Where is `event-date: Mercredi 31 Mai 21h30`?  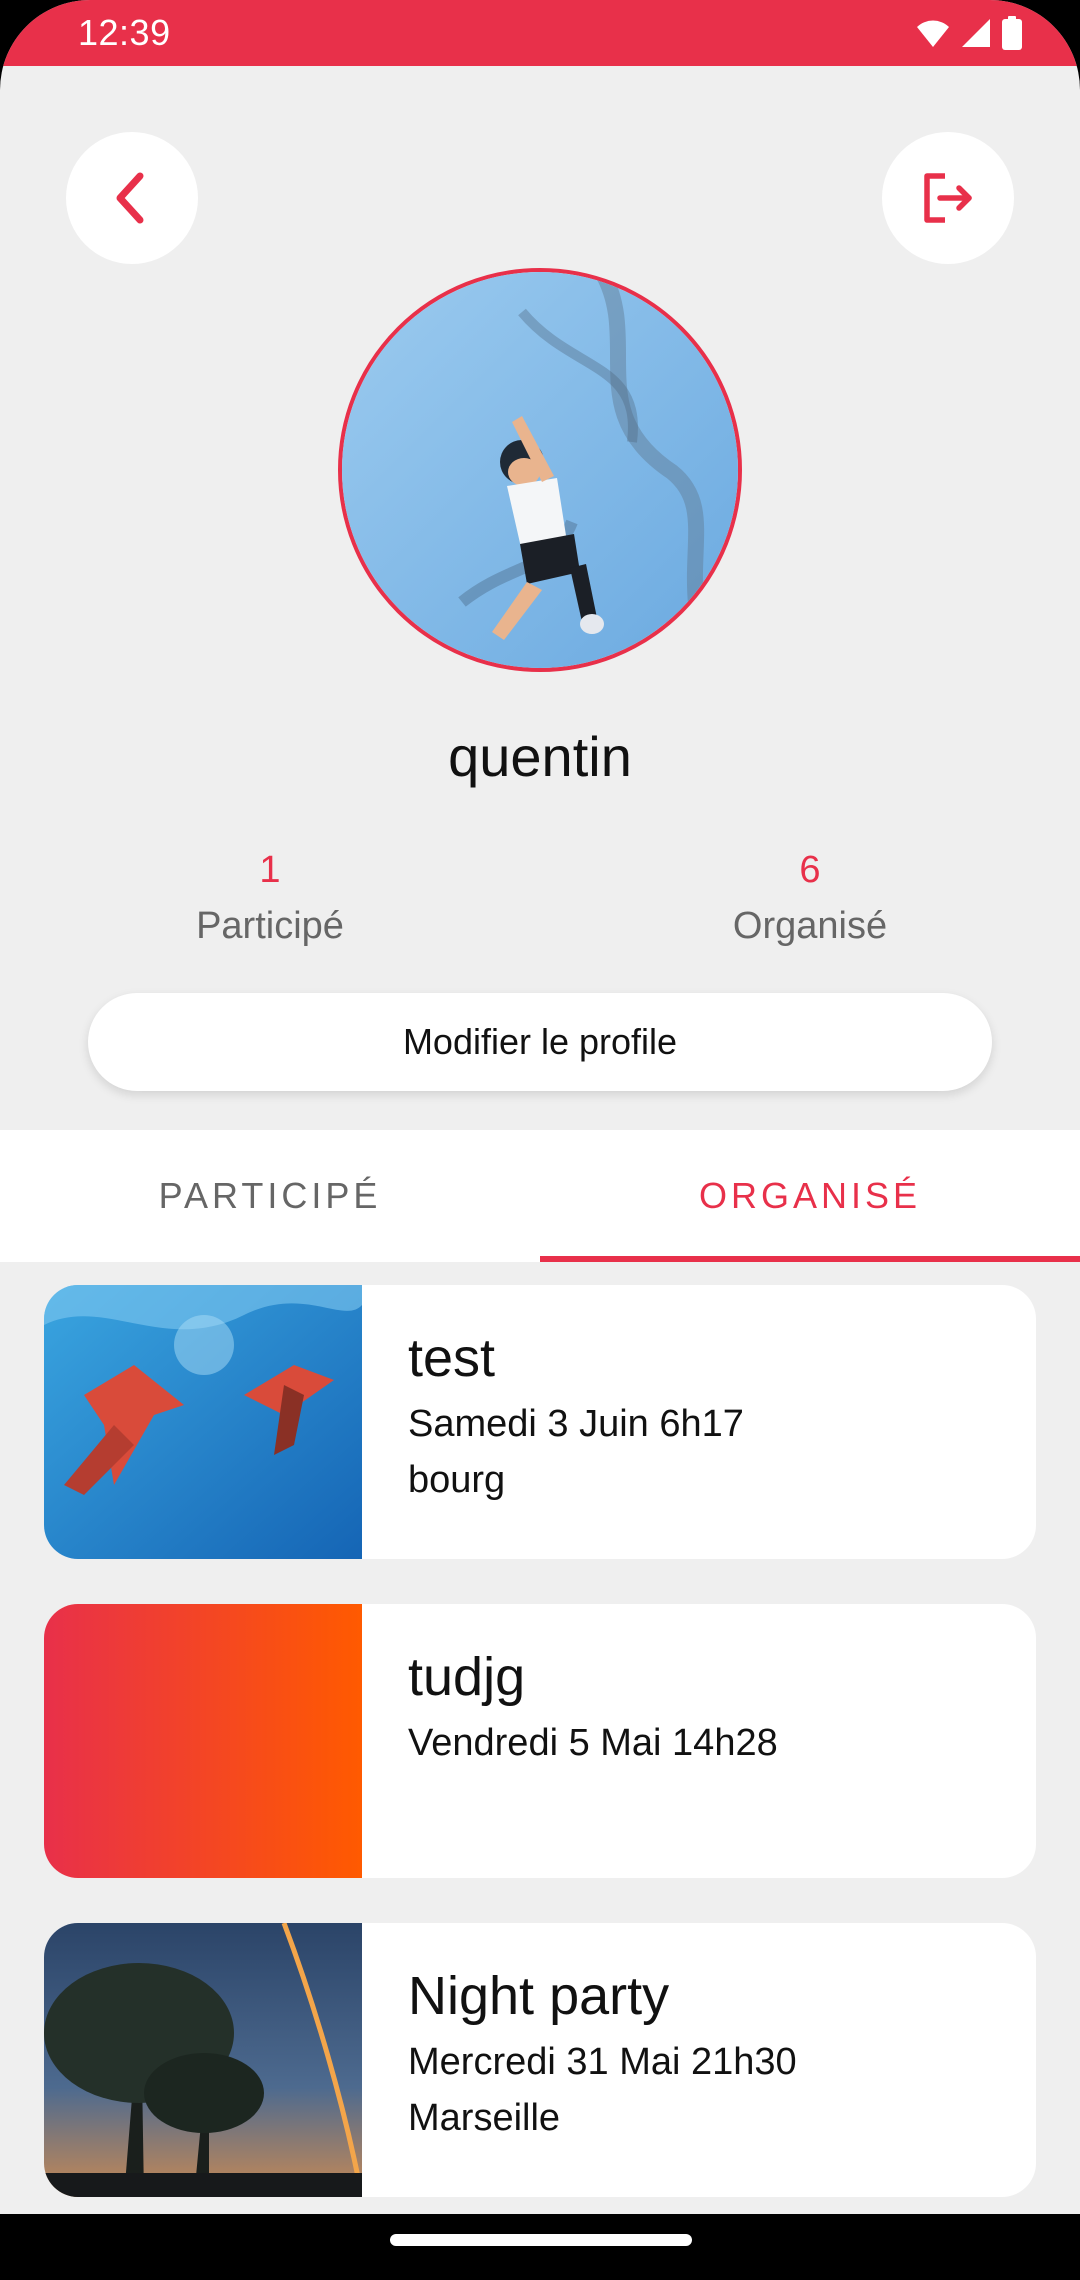 event-date: Mercredi 31 Mai 21h30 is located at coordinates (602, 2062).